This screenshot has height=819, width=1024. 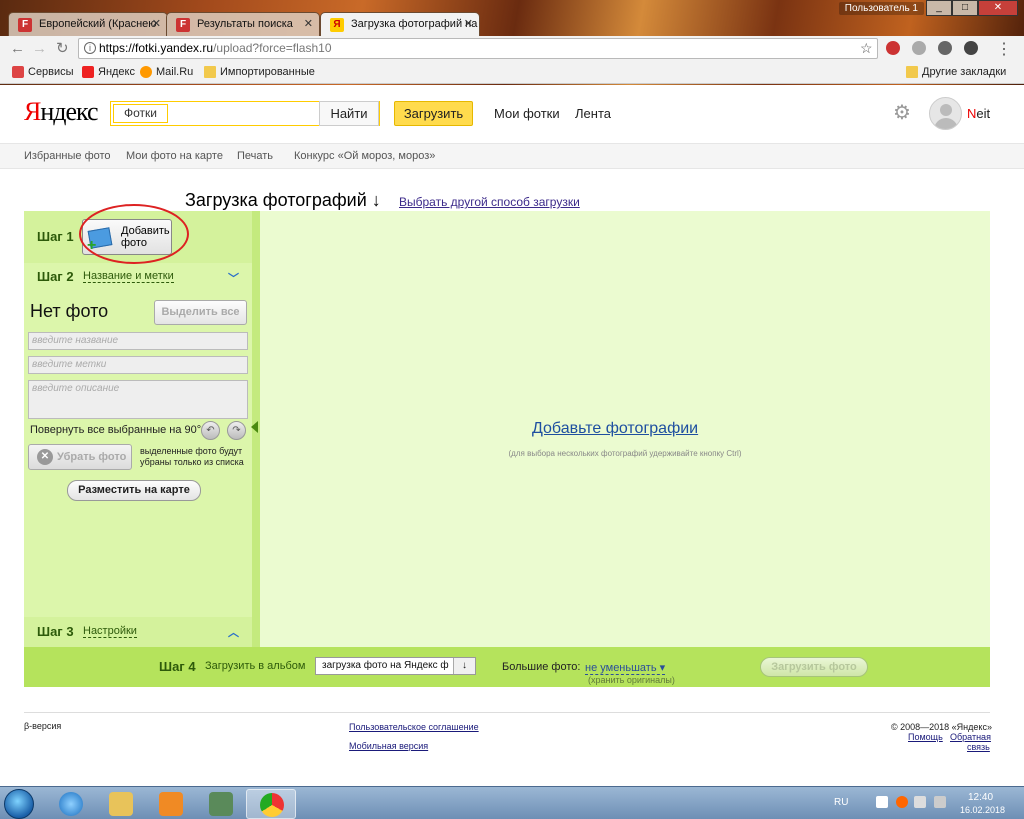 I want to click on bookmark-mailru: Mail.Ru, so click(x=166, y=72).